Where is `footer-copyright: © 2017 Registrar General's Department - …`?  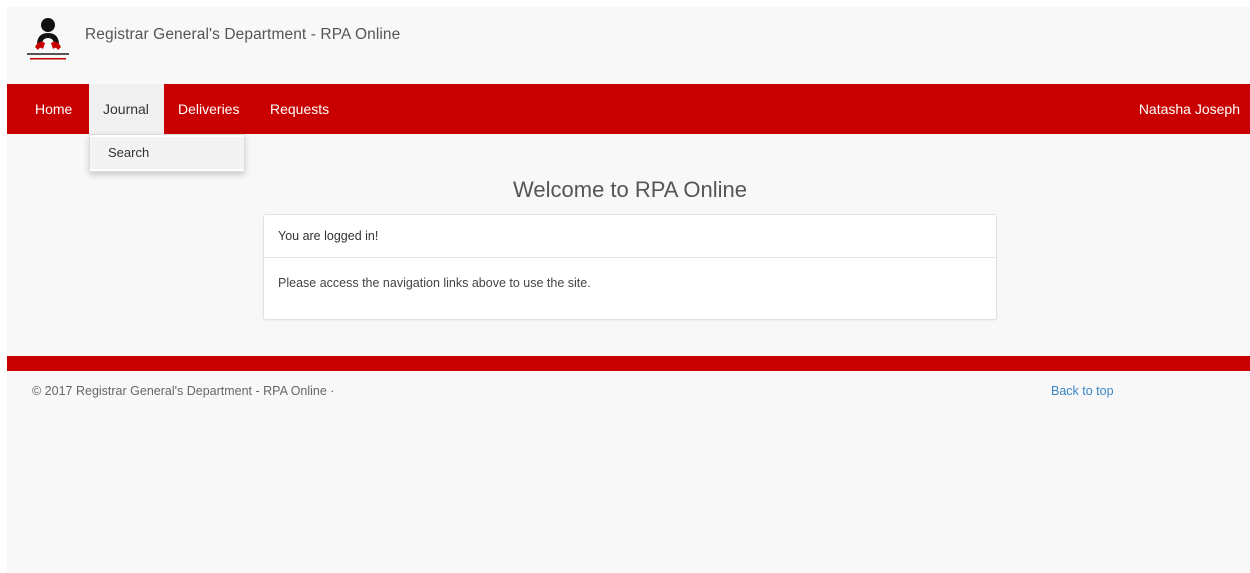 footer-copyright: © 2017 Registrar General's Department - … is located at coordinates (183, 391).